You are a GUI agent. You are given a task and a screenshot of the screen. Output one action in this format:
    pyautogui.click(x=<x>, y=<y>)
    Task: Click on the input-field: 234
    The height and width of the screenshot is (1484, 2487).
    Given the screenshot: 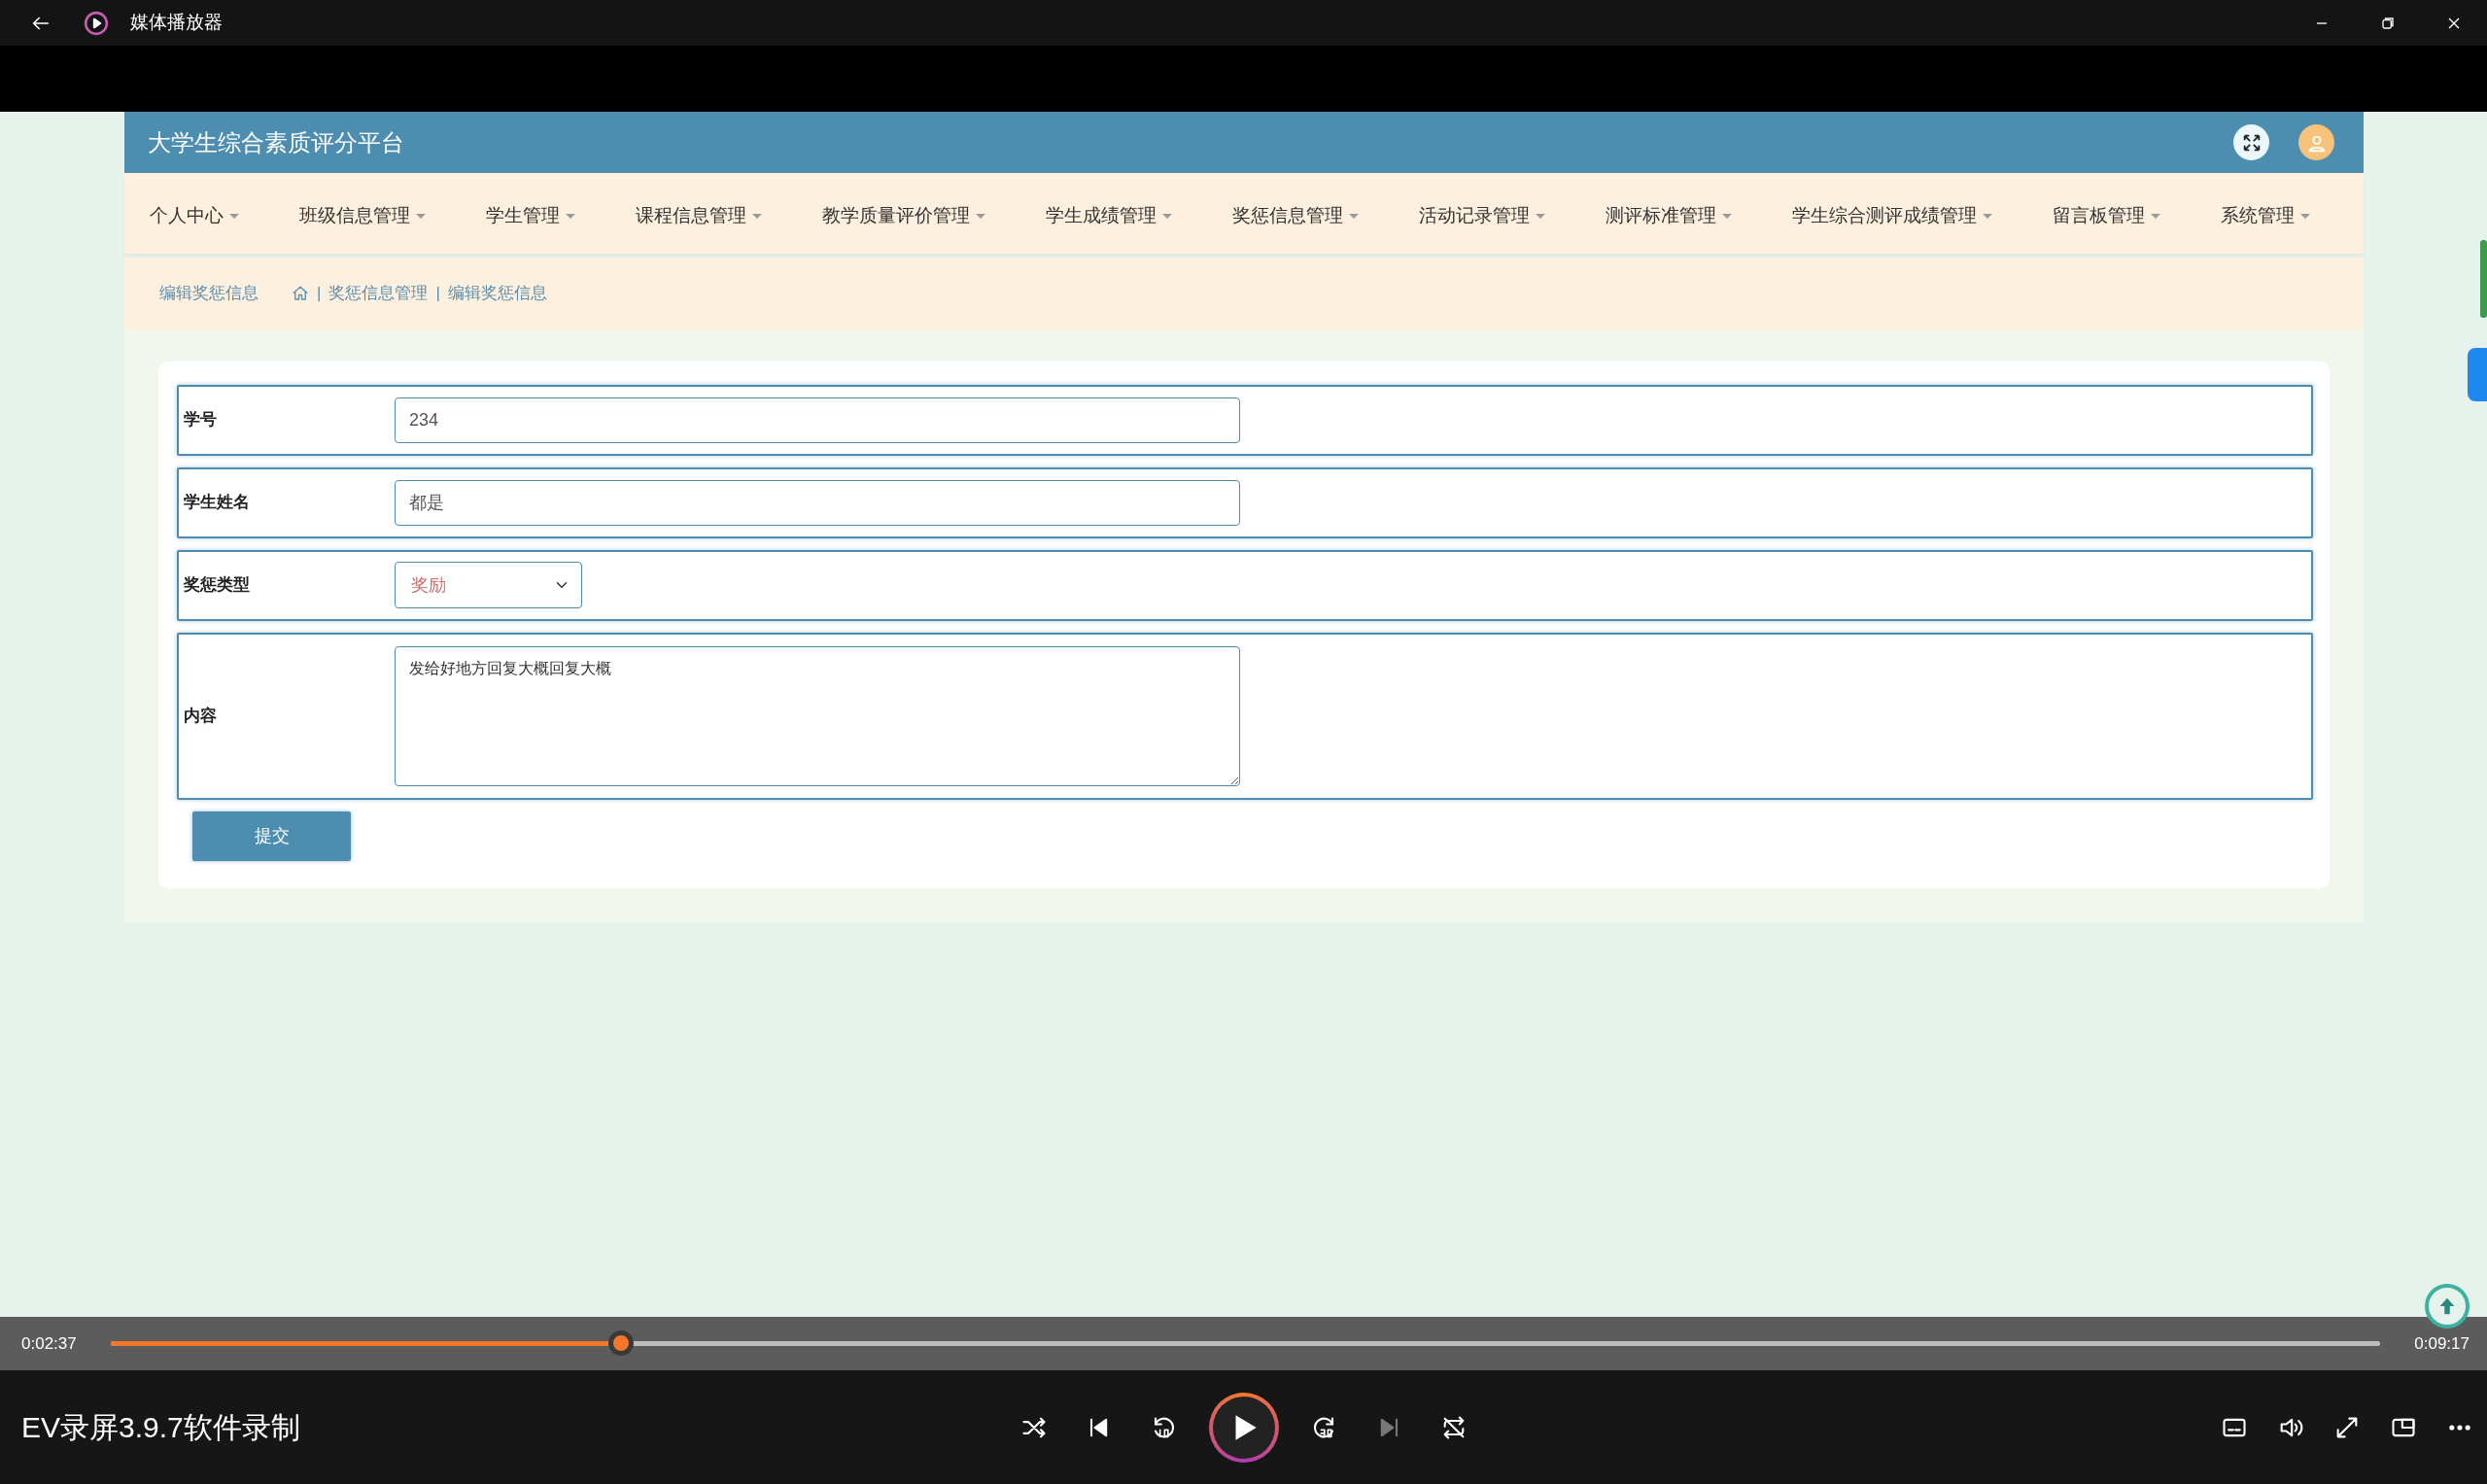 What is the action you would take?
    pyautogui.click(x=818, y=420)
    